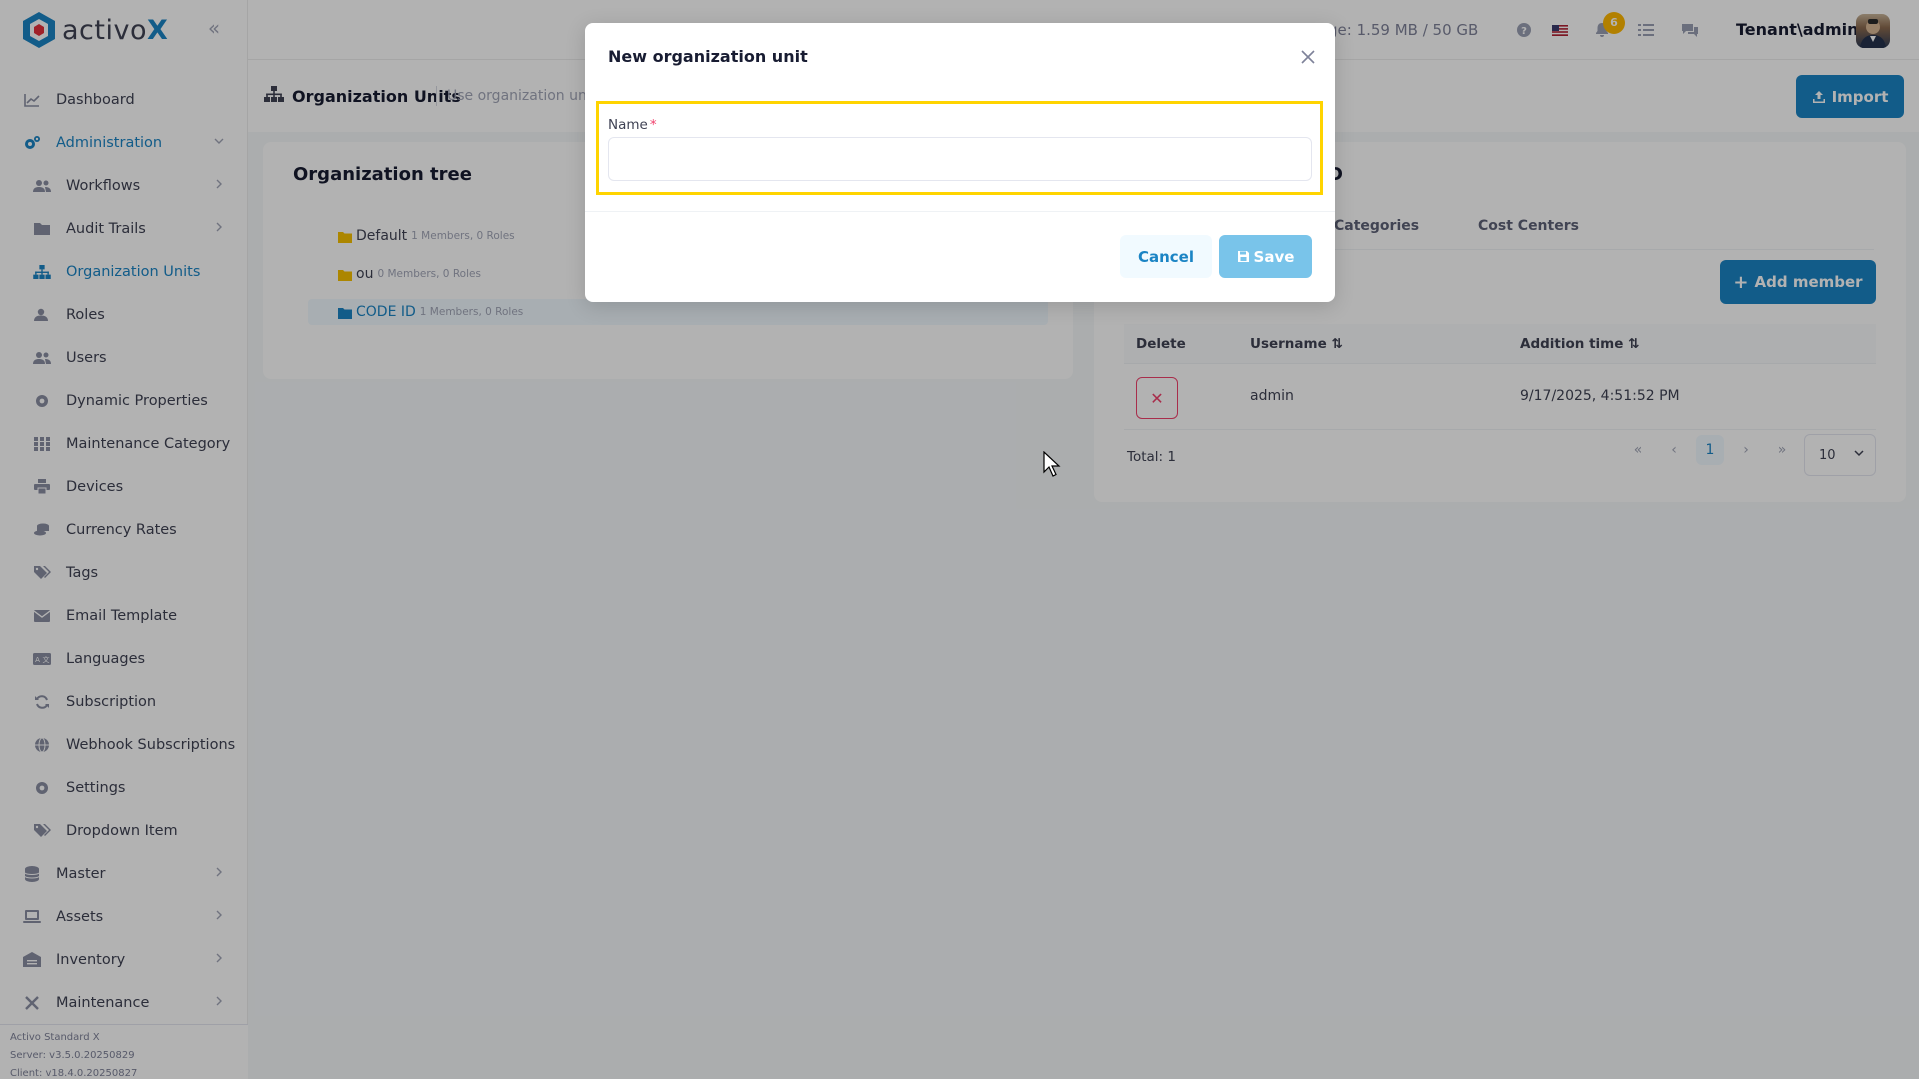 This screenshot has height=1079, width=1919. Describe the element at coordinates (1265, 256) in the screenshot. I see `save-button: Save` at that location.